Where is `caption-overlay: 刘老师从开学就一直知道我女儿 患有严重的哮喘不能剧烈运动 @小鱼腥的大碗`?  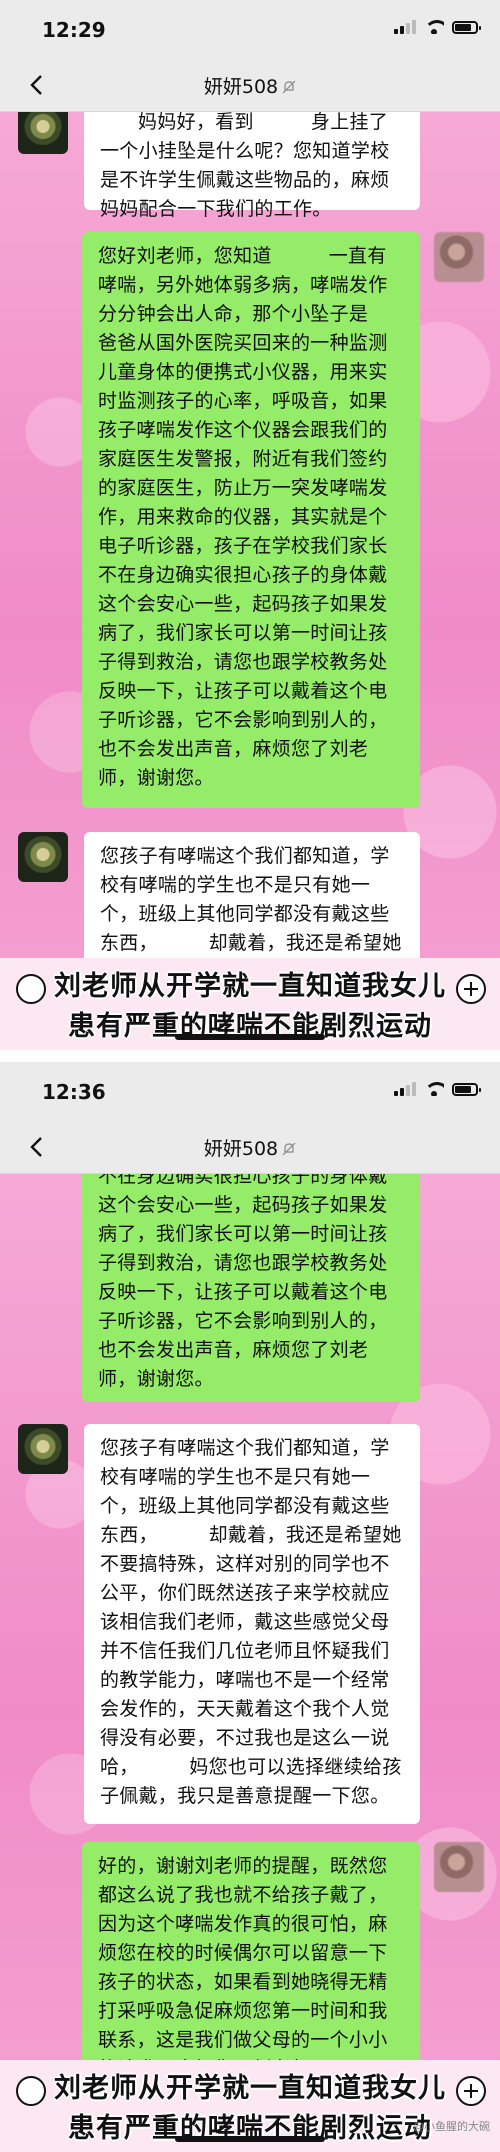
caption-overlay: 刘老师从开学就一直知道我女儿 患有严重的哮喘不能剧烈运动 @小鱼腥的大碗 is located at coordinates (250, 2106).